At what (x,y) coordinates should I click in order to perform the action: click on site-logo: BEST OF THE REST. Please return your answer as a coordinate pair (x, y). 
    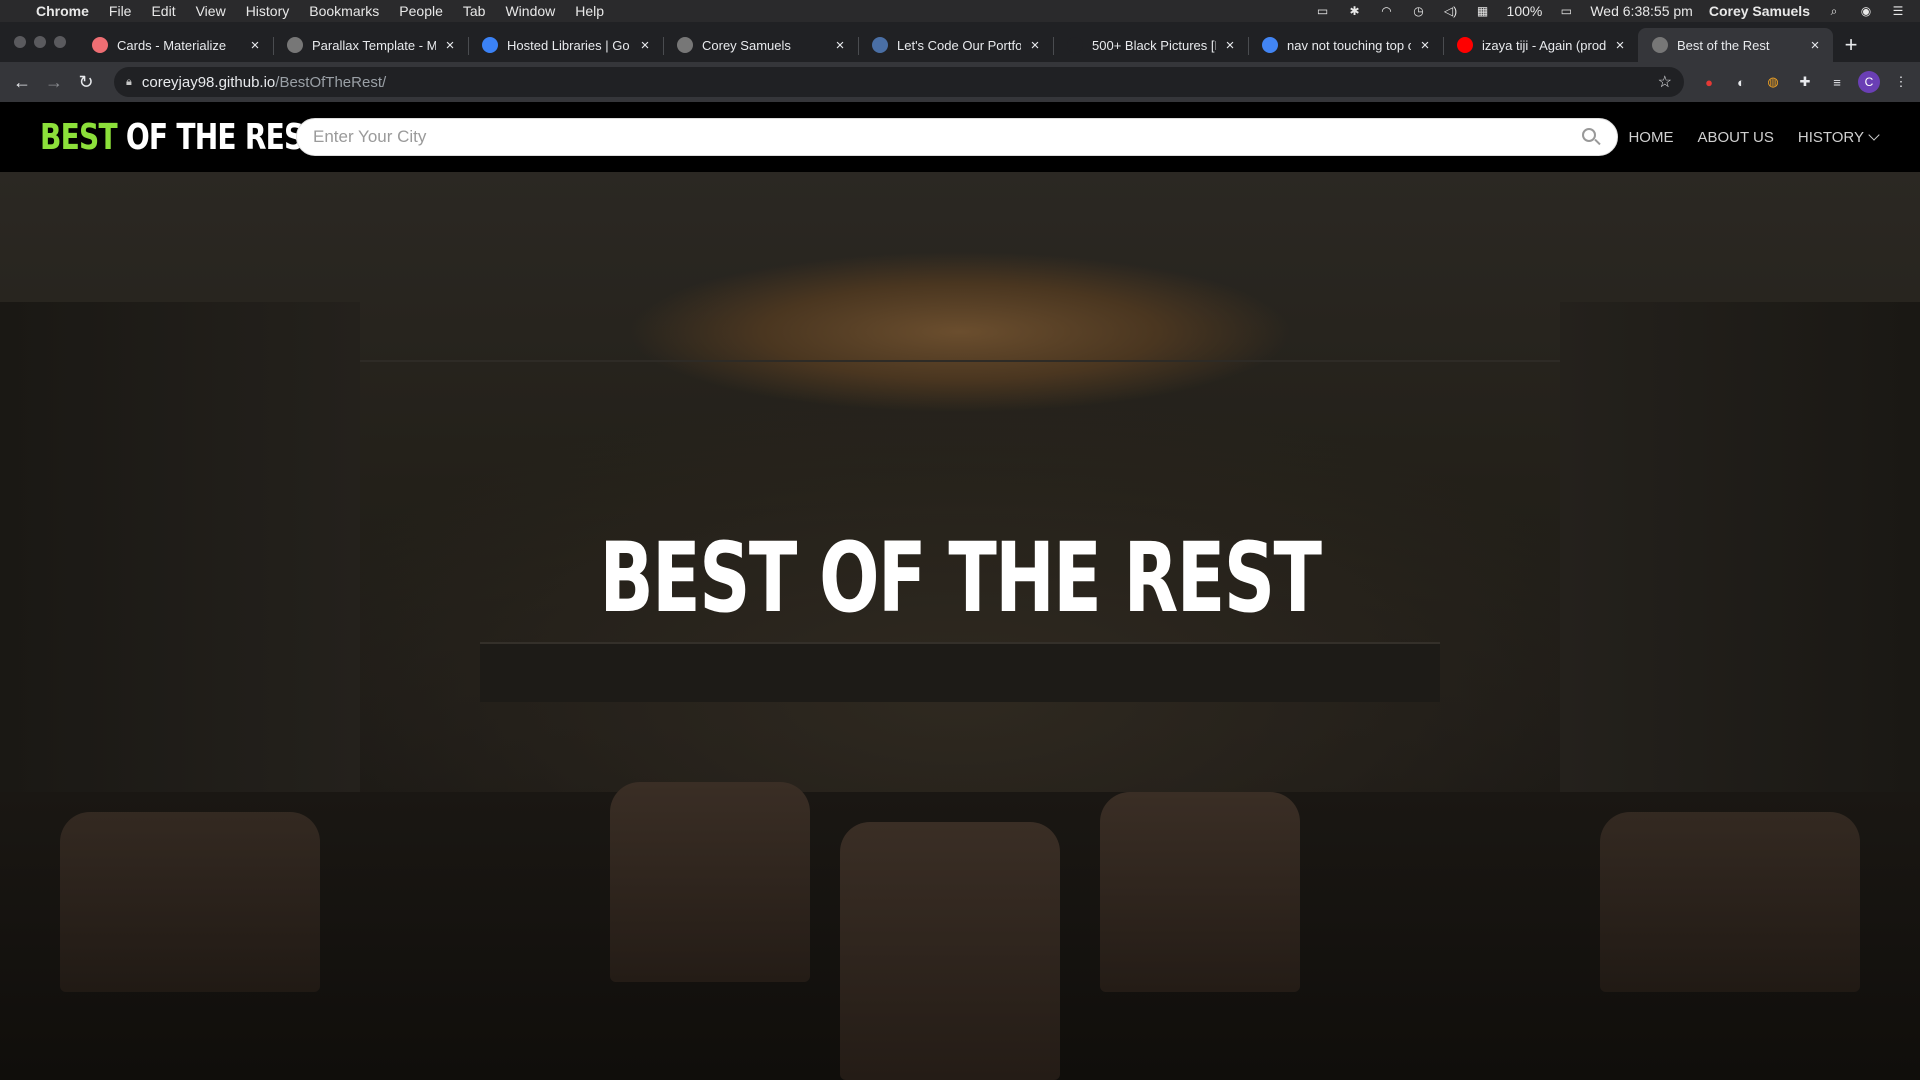
    Looking at the image, I should click on (181, 137).